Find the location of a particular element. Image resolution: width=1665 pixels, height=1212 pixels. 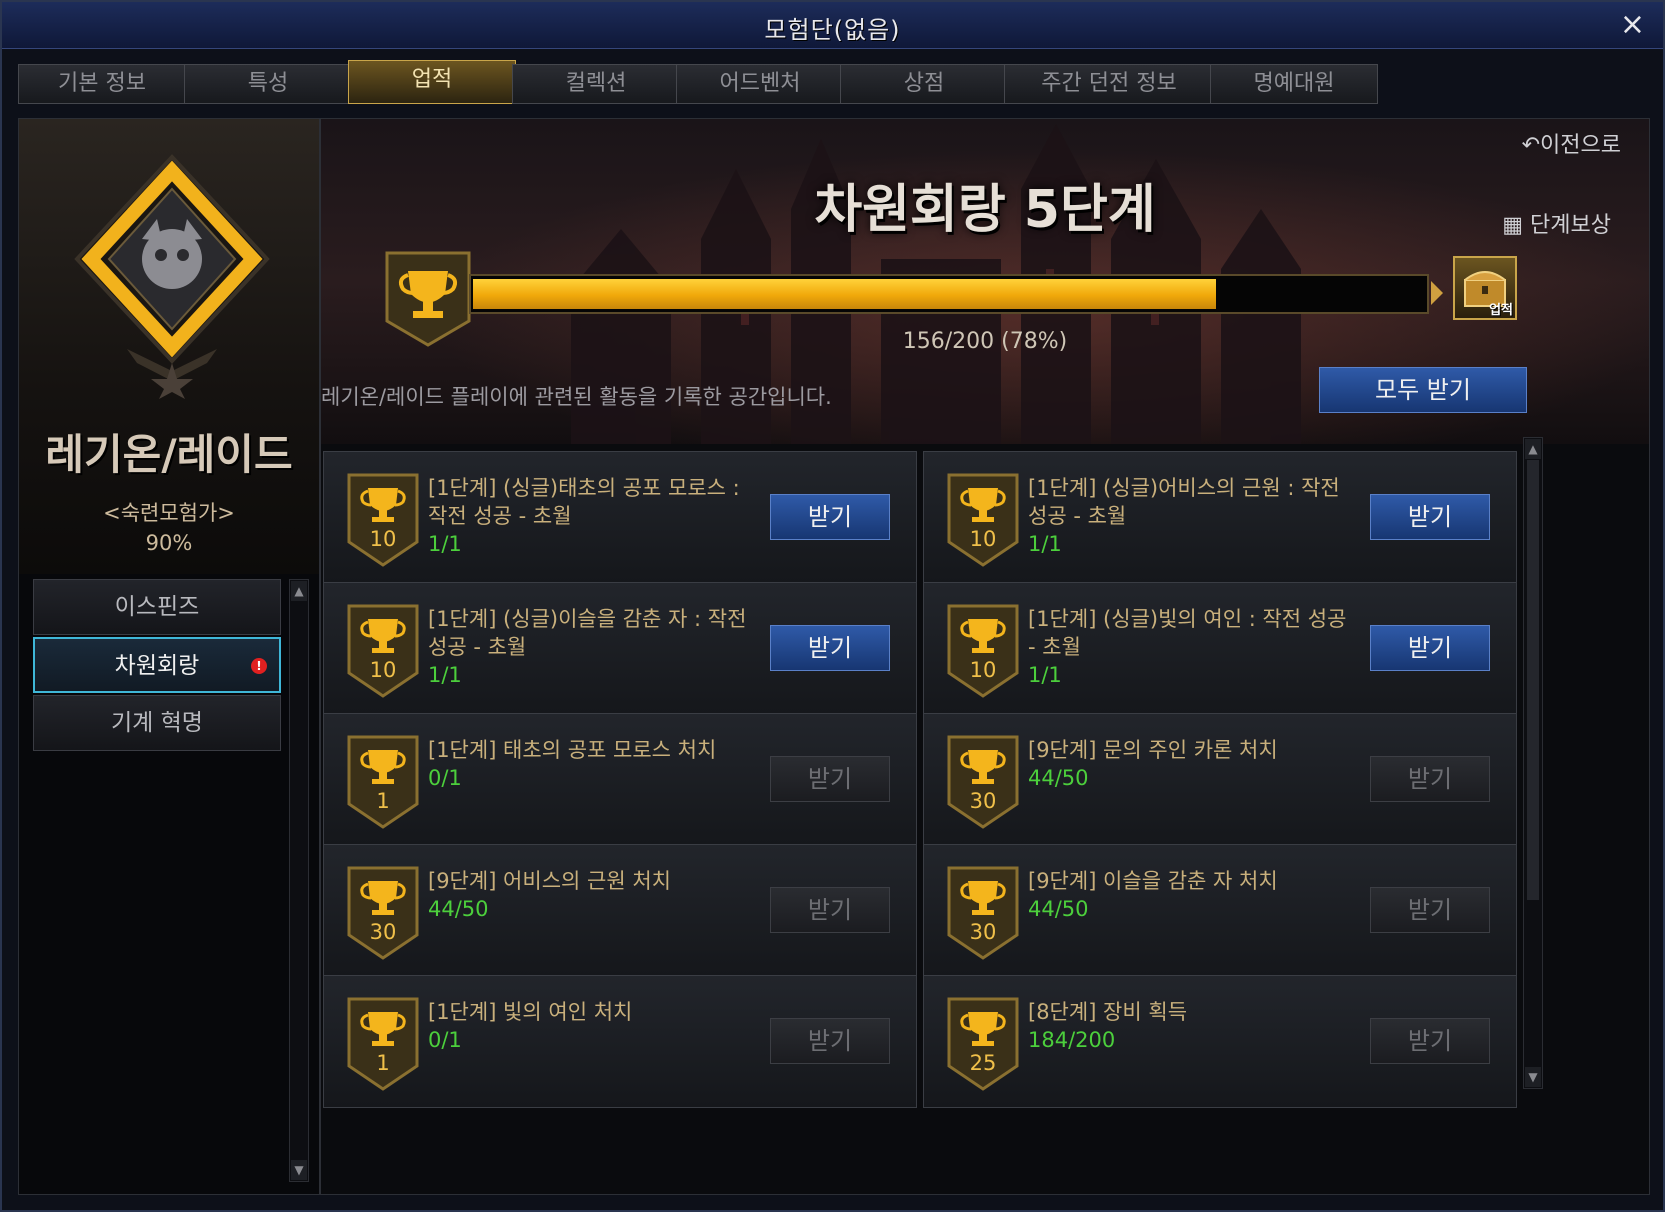

scroll-thumb is located at coordinates (1533, 680).